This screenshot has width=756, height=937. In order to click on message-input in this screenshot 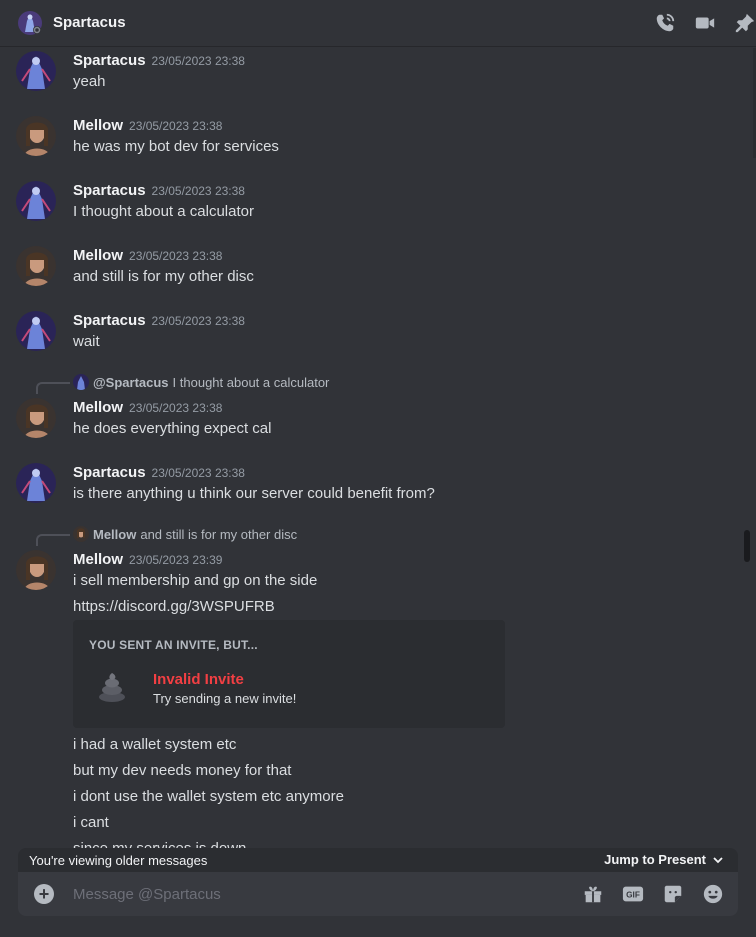, I will do `click(313, 894)`.